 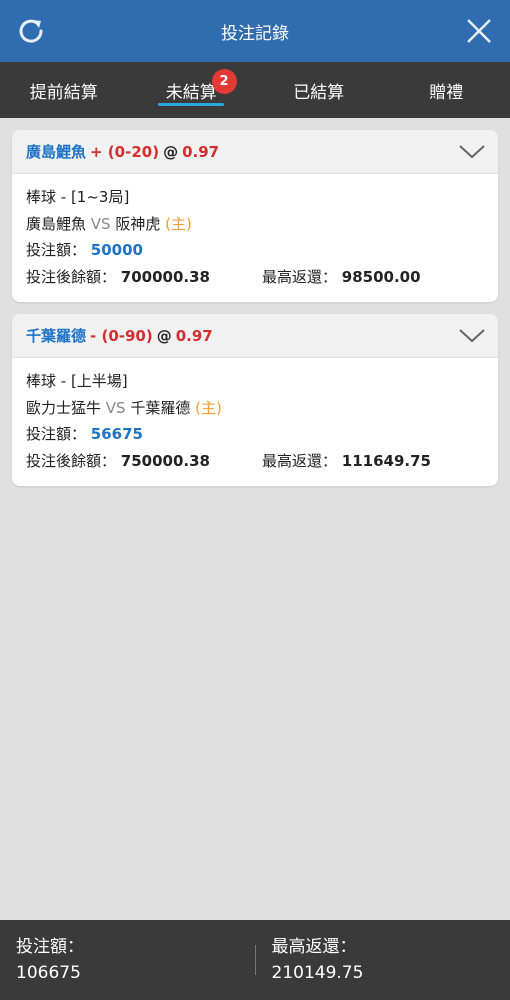 What do you see at coordinates (56, 223) in the screenshot?
I see `home-team: 廣島鯉魚` at bounding box center [56, 223].